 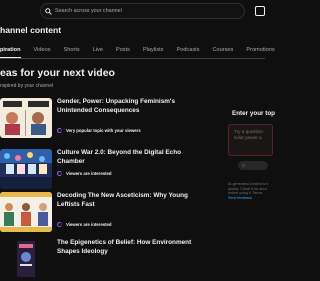 What do you see at coordinates (258, 198) in the screenshot?
I see `send-feedback-link: Send feedback` at bounding box center [258, 198].